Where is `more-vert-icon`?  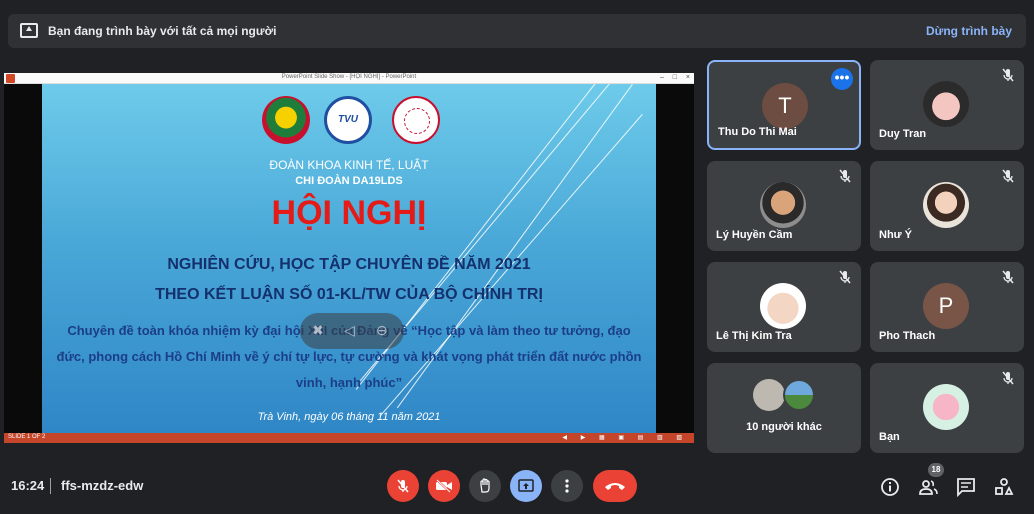 more-vert-icon is located at coordinates (567, 486).